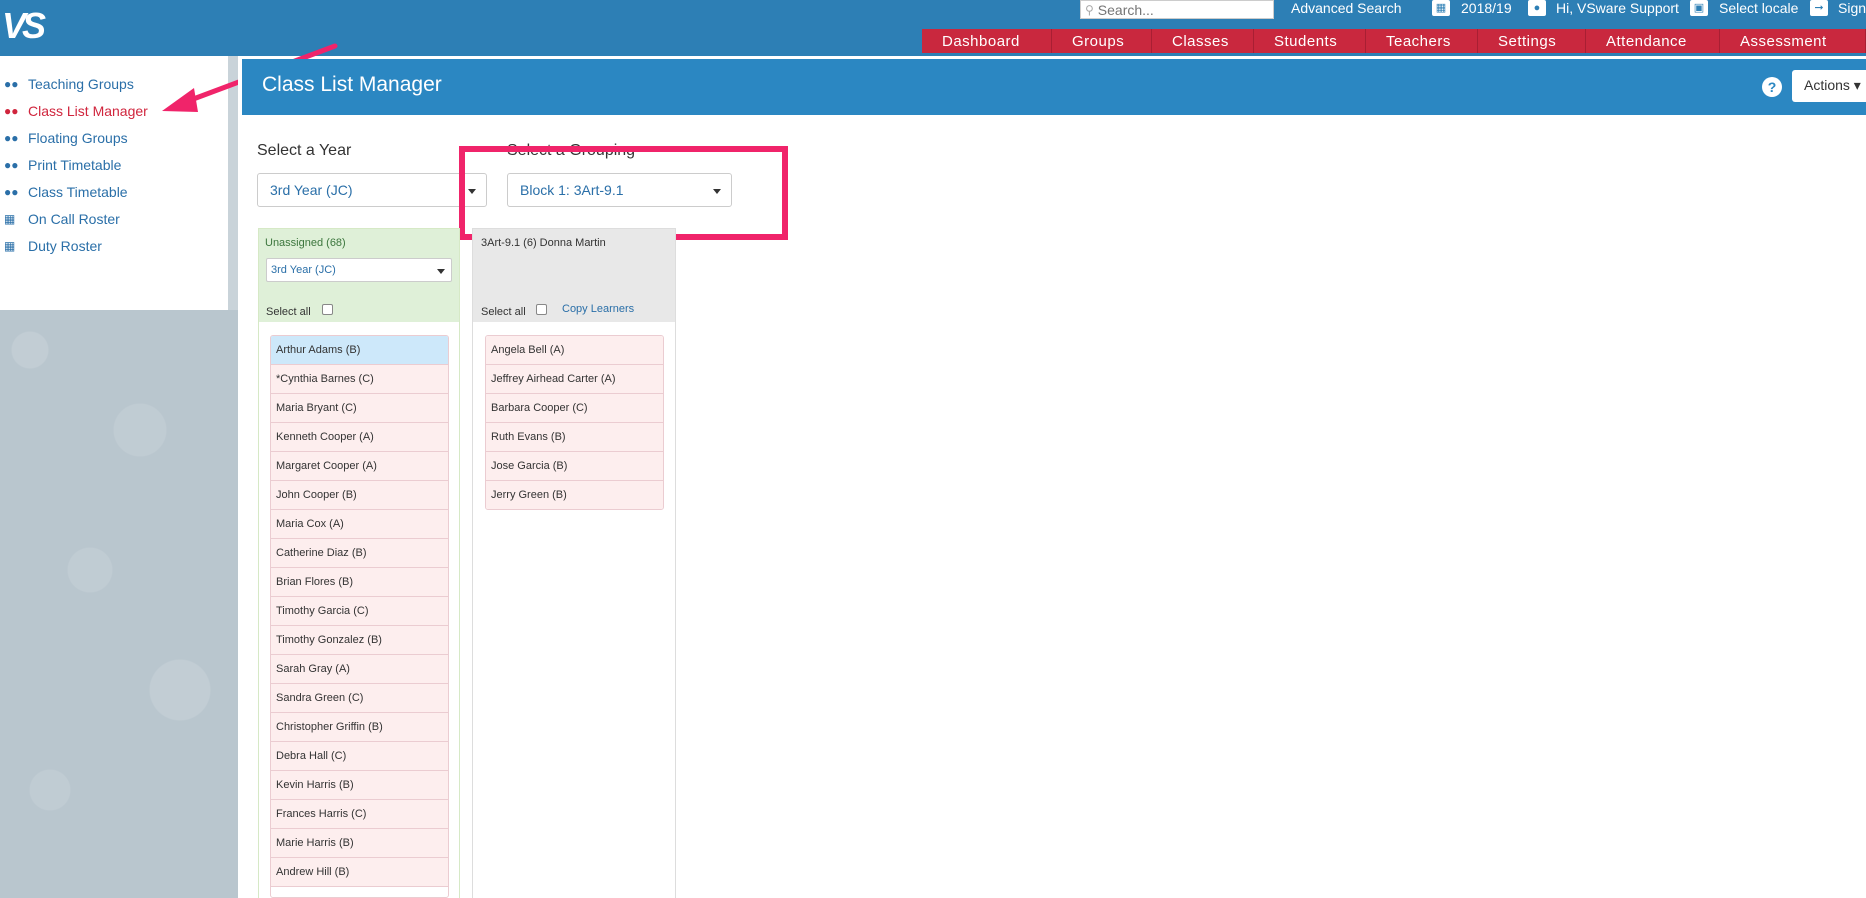  What do you see at coordinates (1532, 41) in the screenshot?
I see `nav-settings: Settings` at bounding box center [1532, 41].